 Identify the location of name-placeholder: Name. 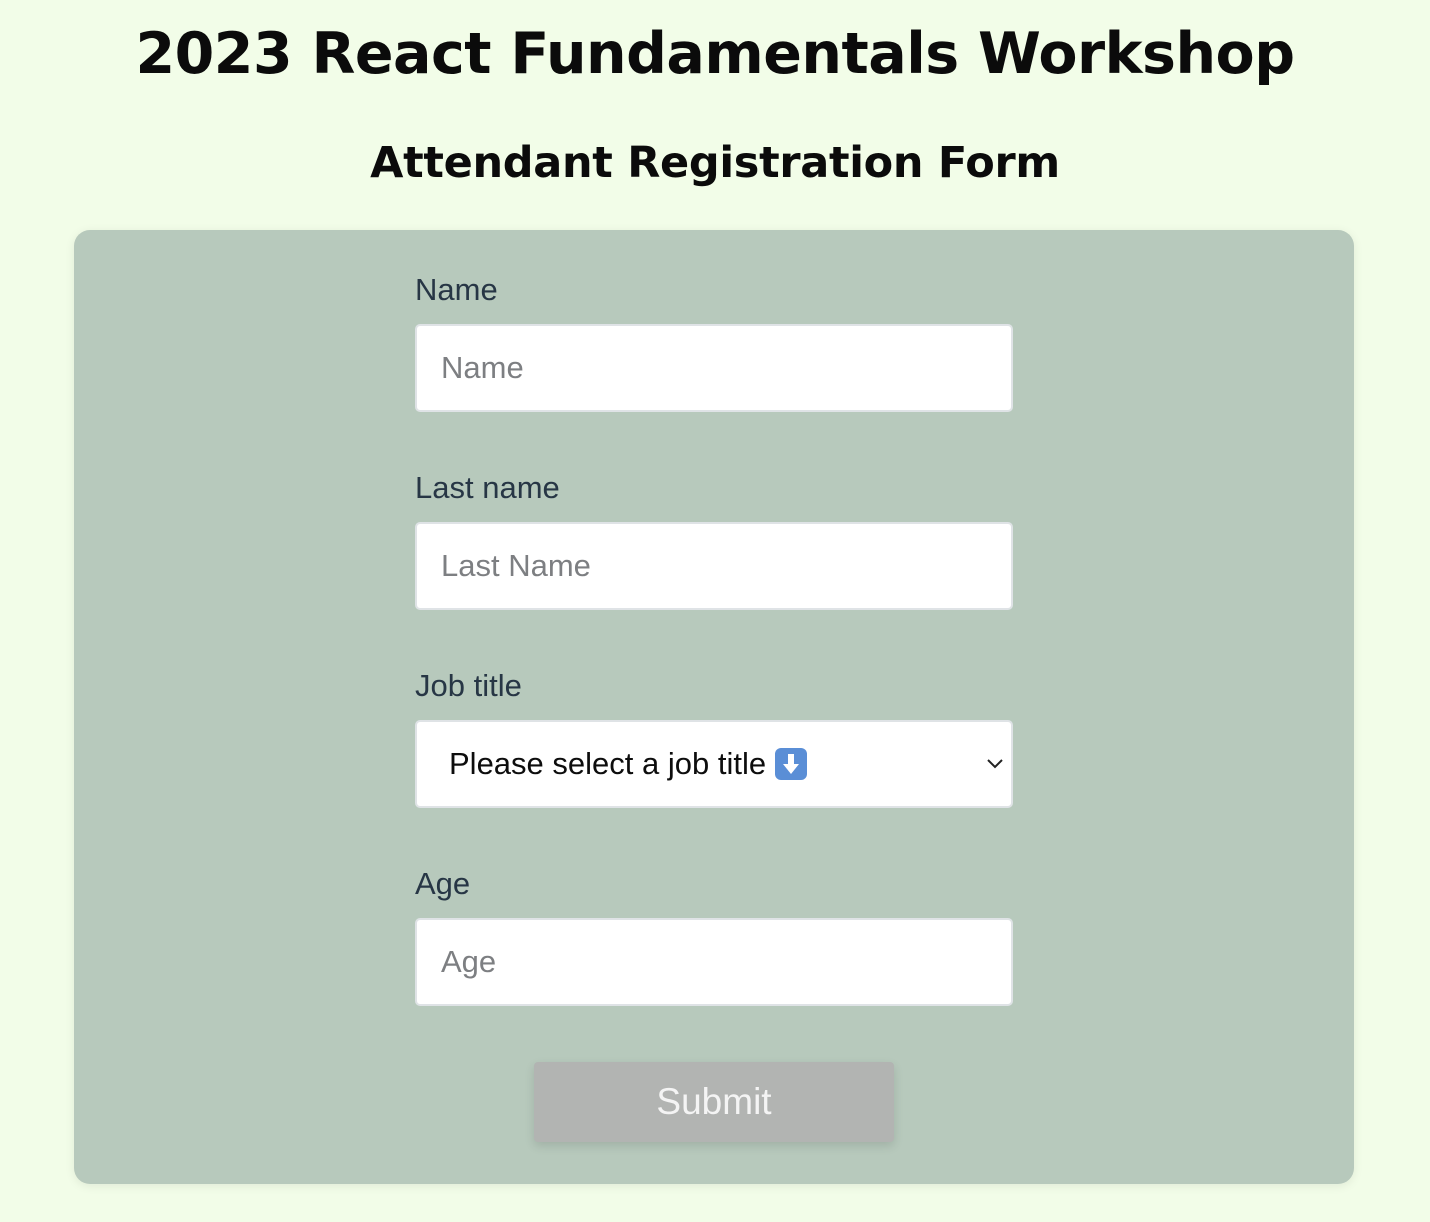
(482, 367).